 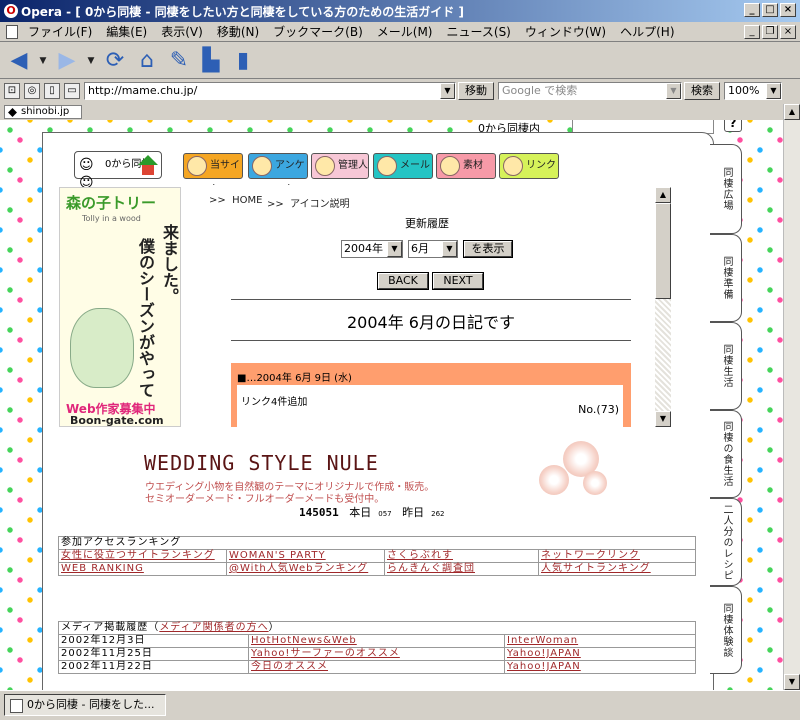 I want to click on side-tab-food: 同棲の食生活, so click(x=726, y=454).